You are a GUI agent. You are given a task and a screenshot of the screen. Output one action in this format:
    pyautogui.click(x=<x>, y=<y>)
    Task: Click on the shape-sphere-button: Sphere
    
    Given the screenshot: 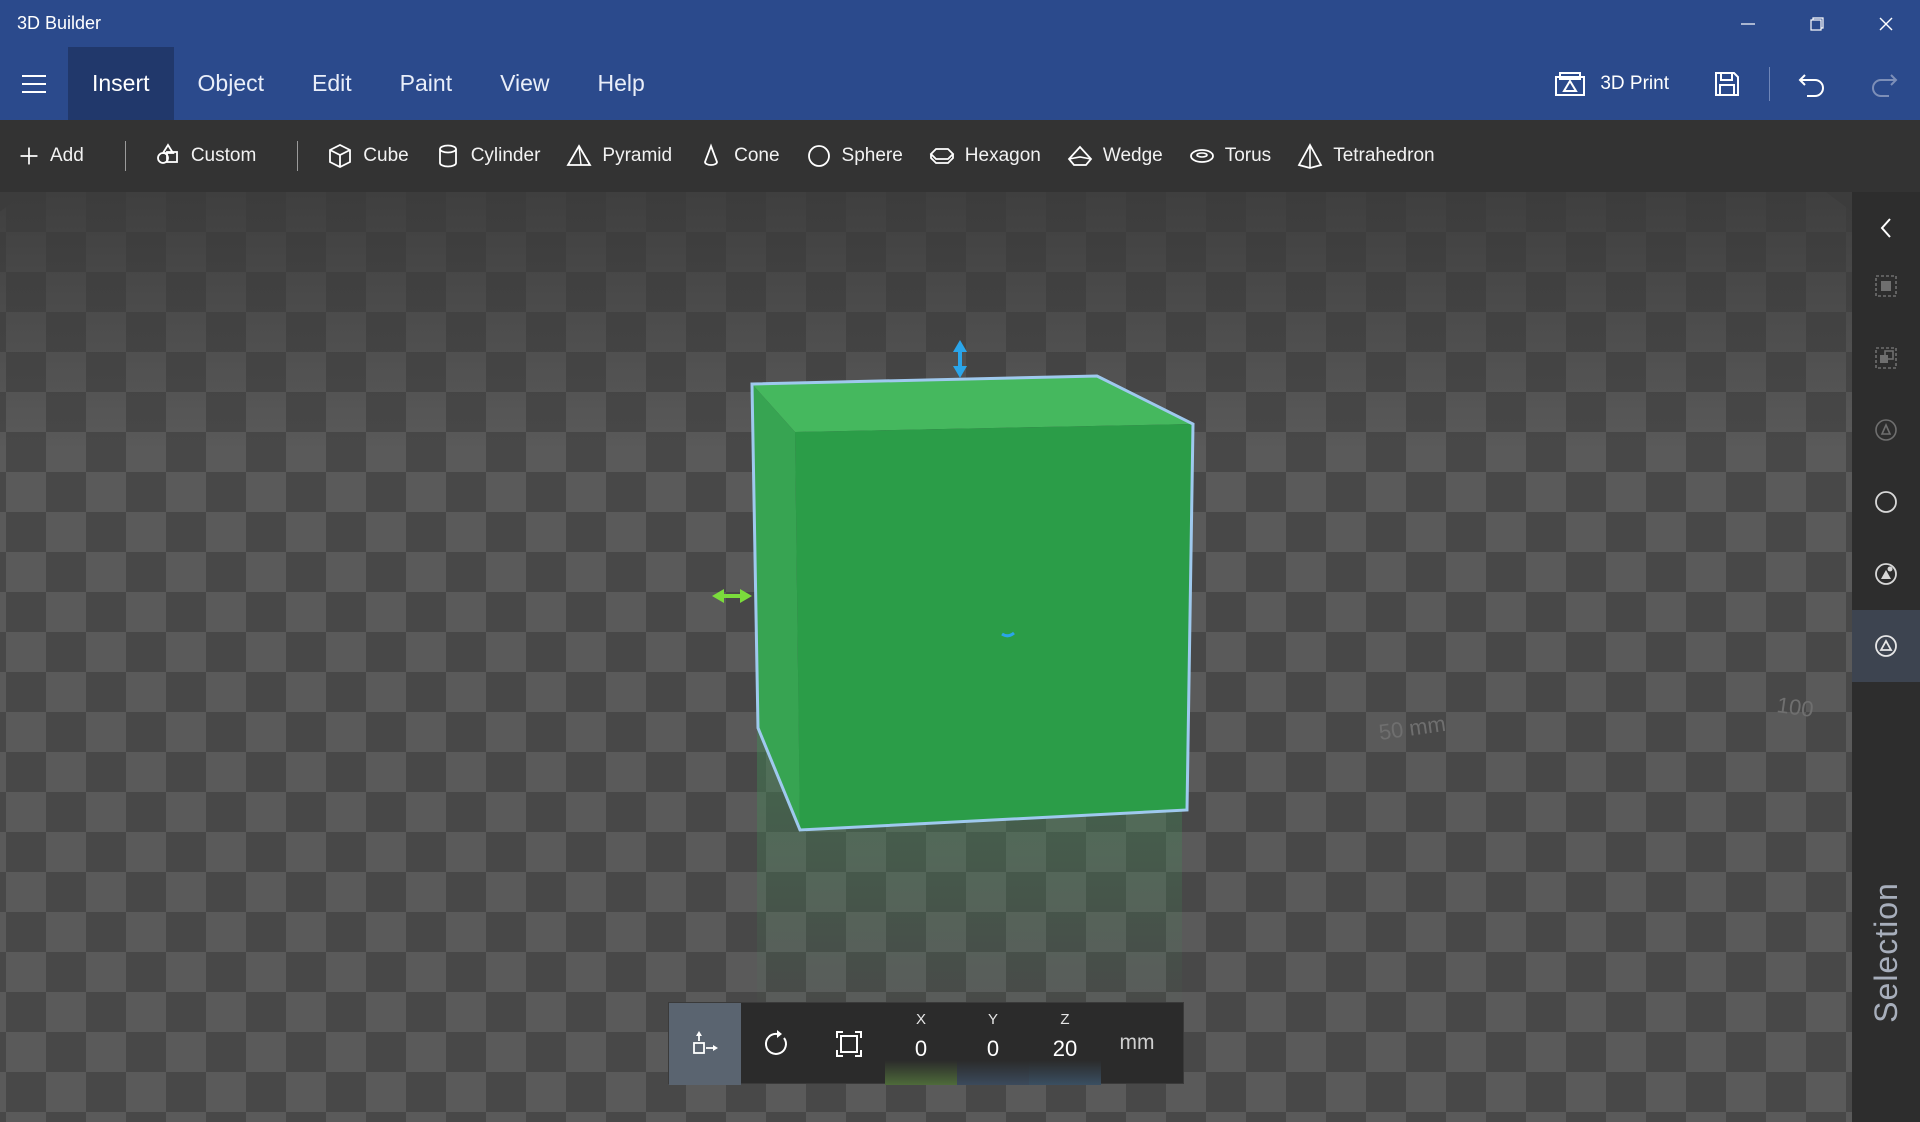 What is the action you would take?
    pyautogui.click(x=854, y=156)
    